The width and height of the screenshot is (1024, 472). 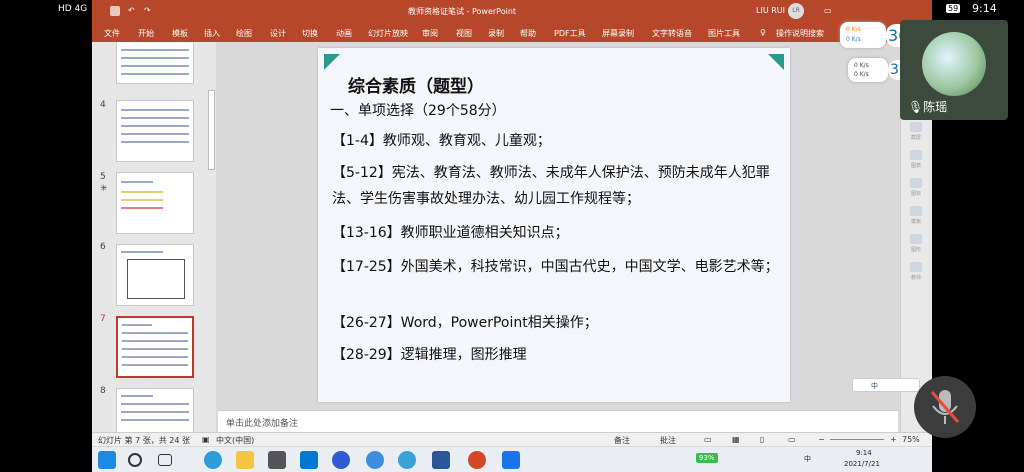 I want to click on slide-bullet: 【1-4】教师观、教育观、儿童观；, so click(x=556, y=141).